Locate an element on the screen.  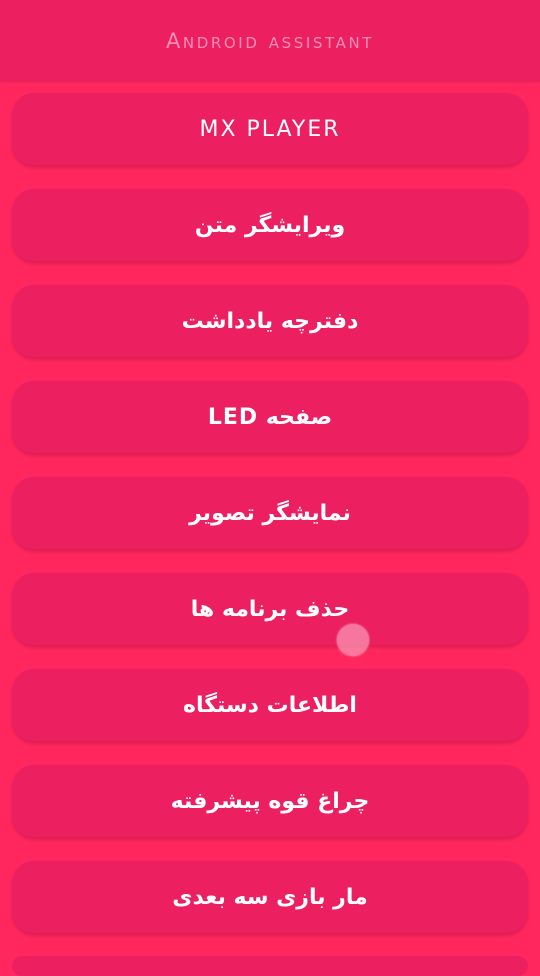
snake-3d-button: مار بازی سه بعدی is located at coordinates (270, 897).